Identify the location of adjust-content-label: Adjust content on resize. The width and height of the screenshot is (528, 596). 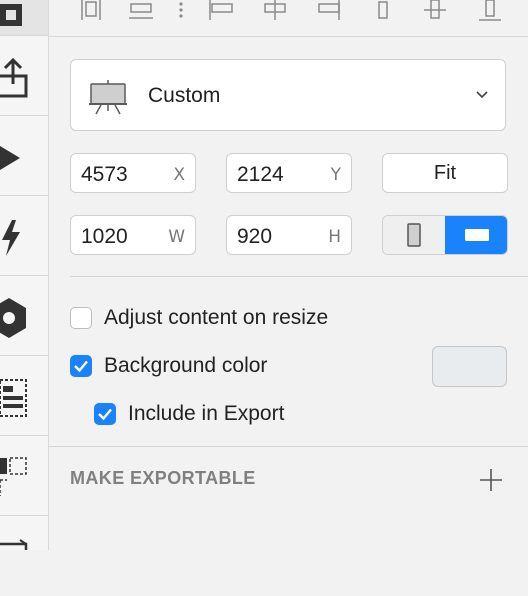
(216, 317).